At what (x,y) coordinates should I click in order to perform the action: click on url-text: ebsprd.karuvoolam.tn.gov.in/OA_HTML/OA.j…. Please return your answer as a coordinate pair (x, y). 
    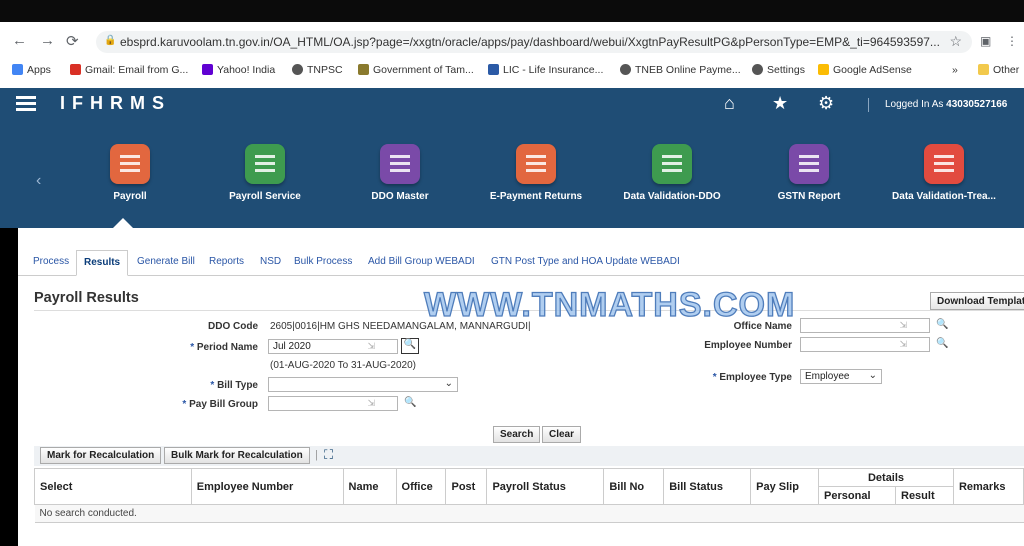
    Looking at the image, I should click on (530, 42).